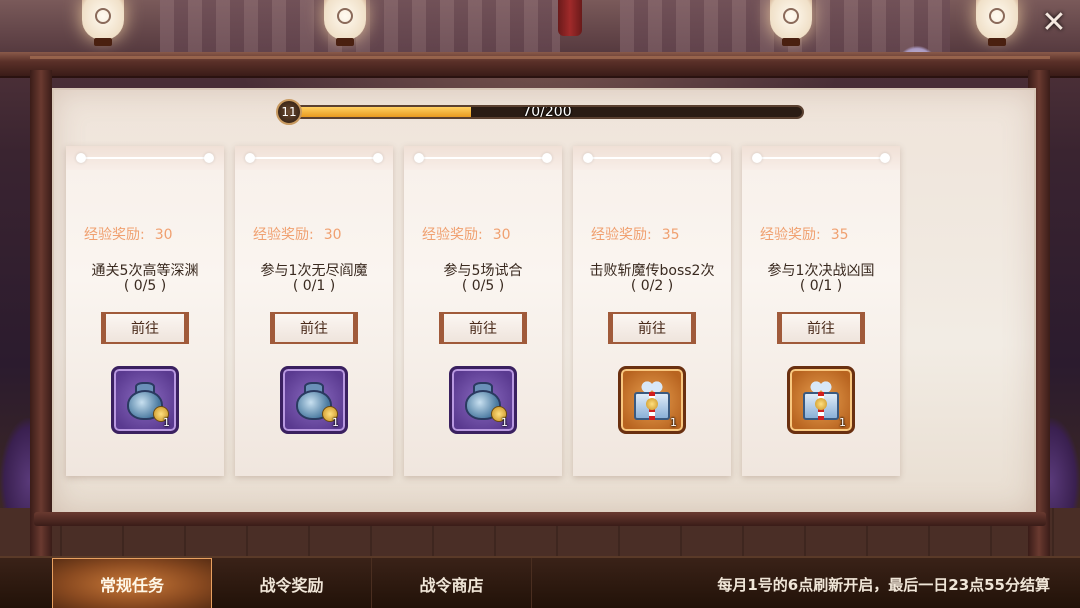 The image size is (1080, 608). I want to click on lantern-4-icon, so click(997, 23).